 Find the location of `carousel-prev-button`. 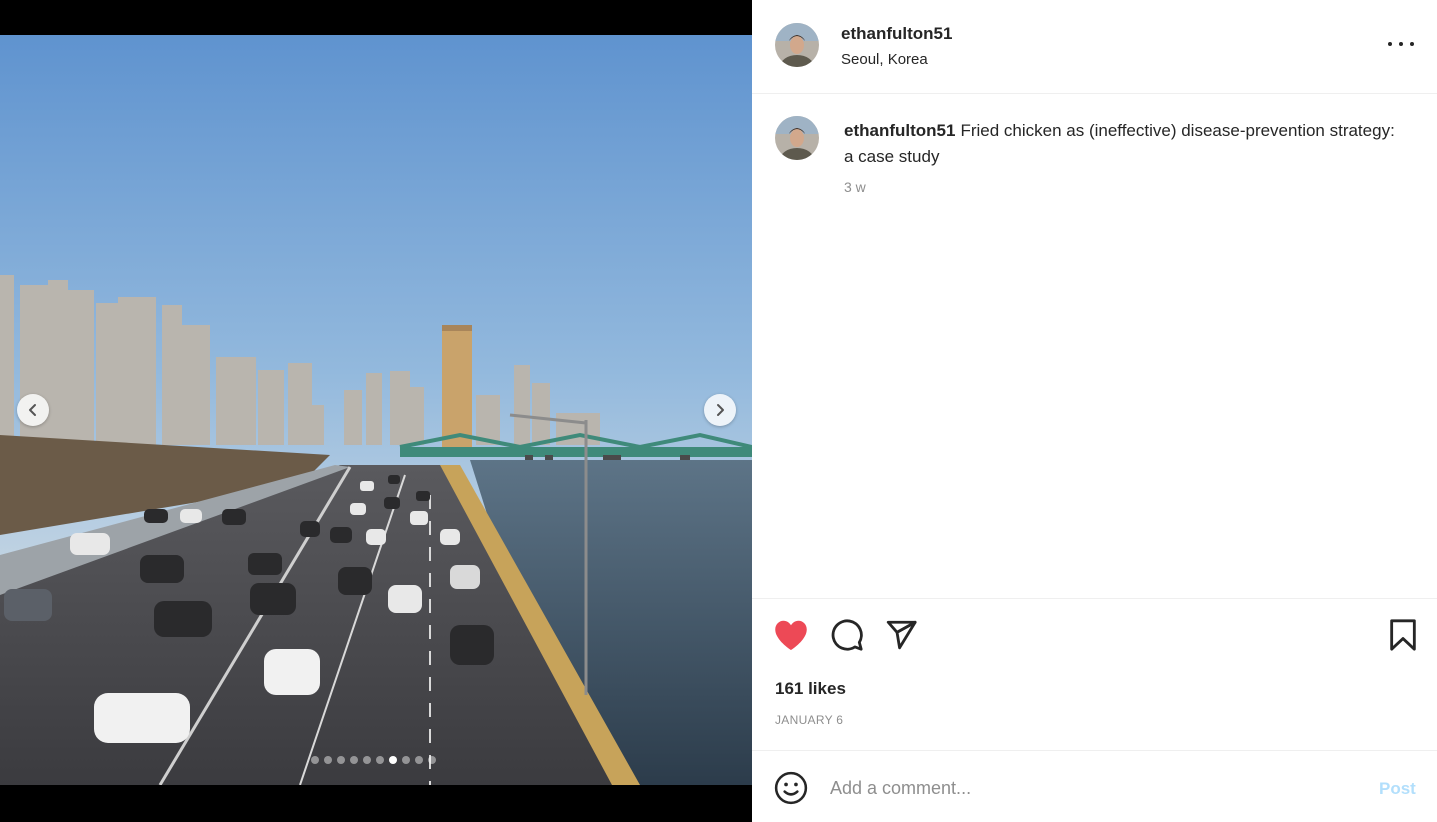

carousel-prev-button is located at coordinates (33, 410).